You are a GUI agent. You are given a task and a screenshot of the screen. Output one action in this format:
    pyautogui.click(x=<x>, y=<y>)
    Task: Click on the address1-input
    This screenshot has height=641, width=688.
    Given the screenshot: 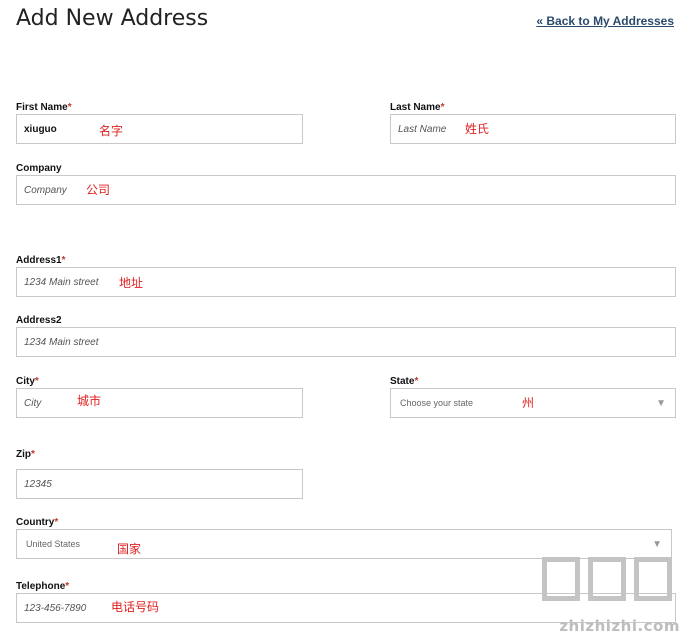 What is the action you would take?
    pyautogui.click(x=346, y=282)
    